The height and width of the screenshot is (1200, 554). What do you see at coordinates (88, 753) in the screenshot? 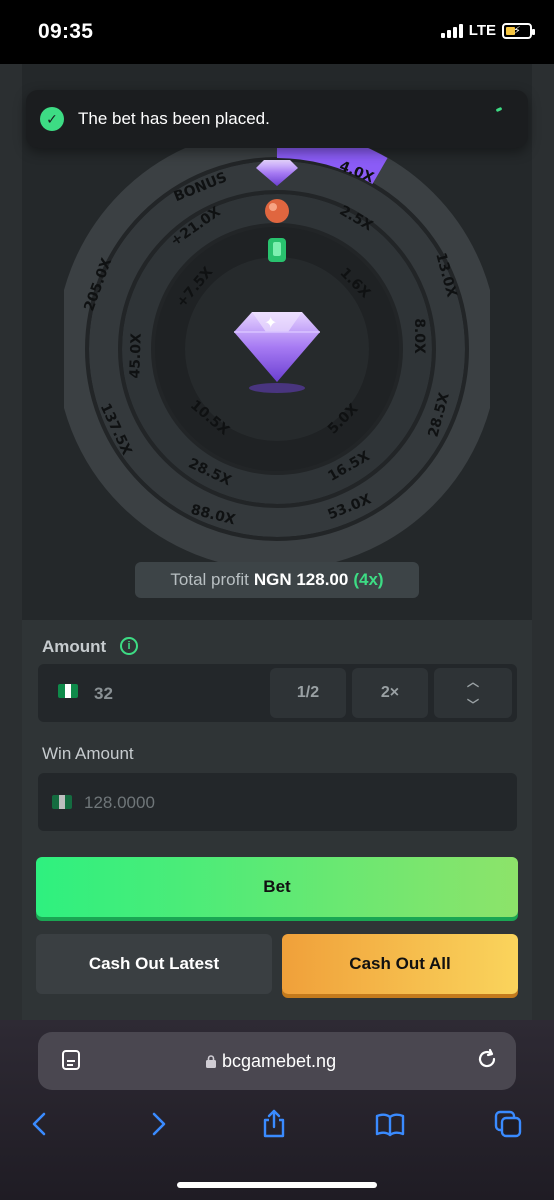
I see `win-amount-label: Win Amount` at bounding box center [88, 753].